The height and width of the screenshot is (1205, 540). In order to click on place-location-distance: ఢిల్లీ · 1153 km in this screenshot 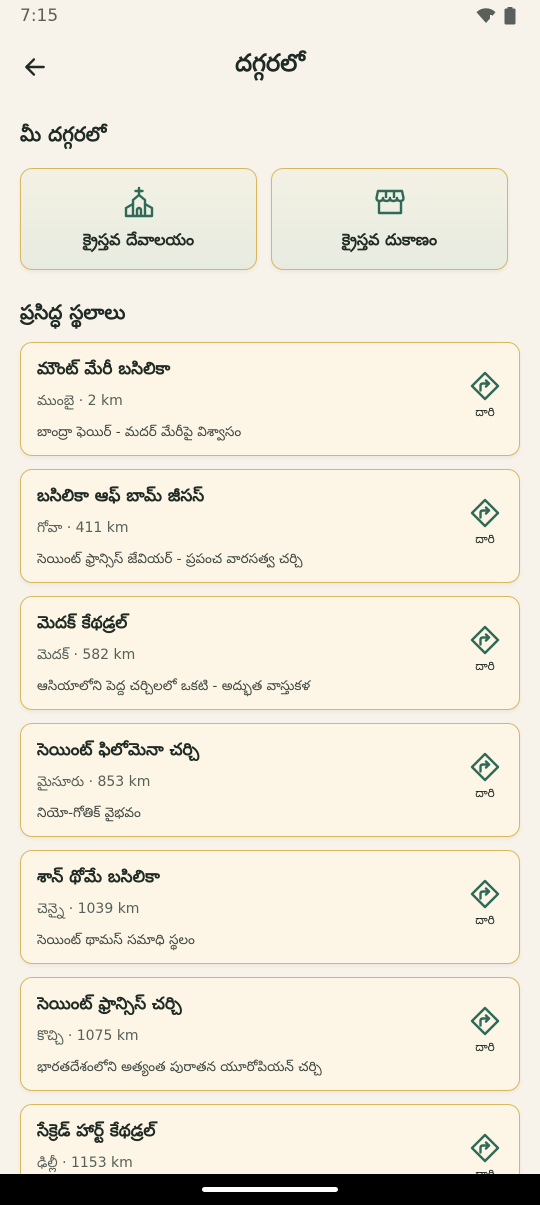, I will do `click(85, 1163)`.